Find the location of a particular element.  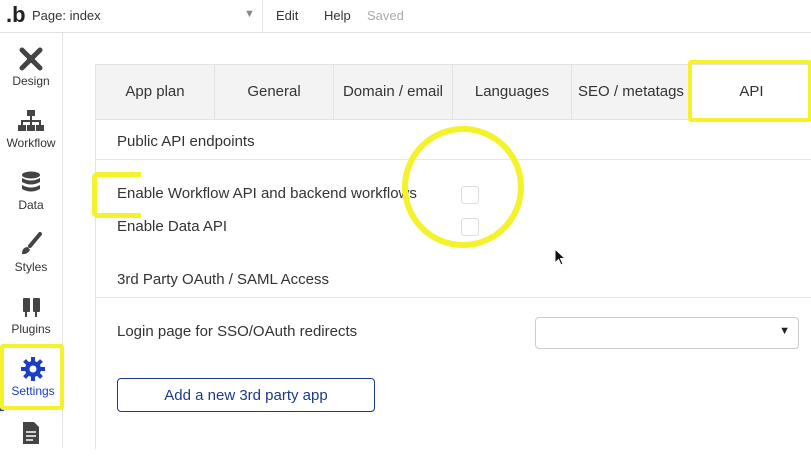

top-bar: .b Page: index ▼ Edit Help Saved is located at coordinates (405, 16).